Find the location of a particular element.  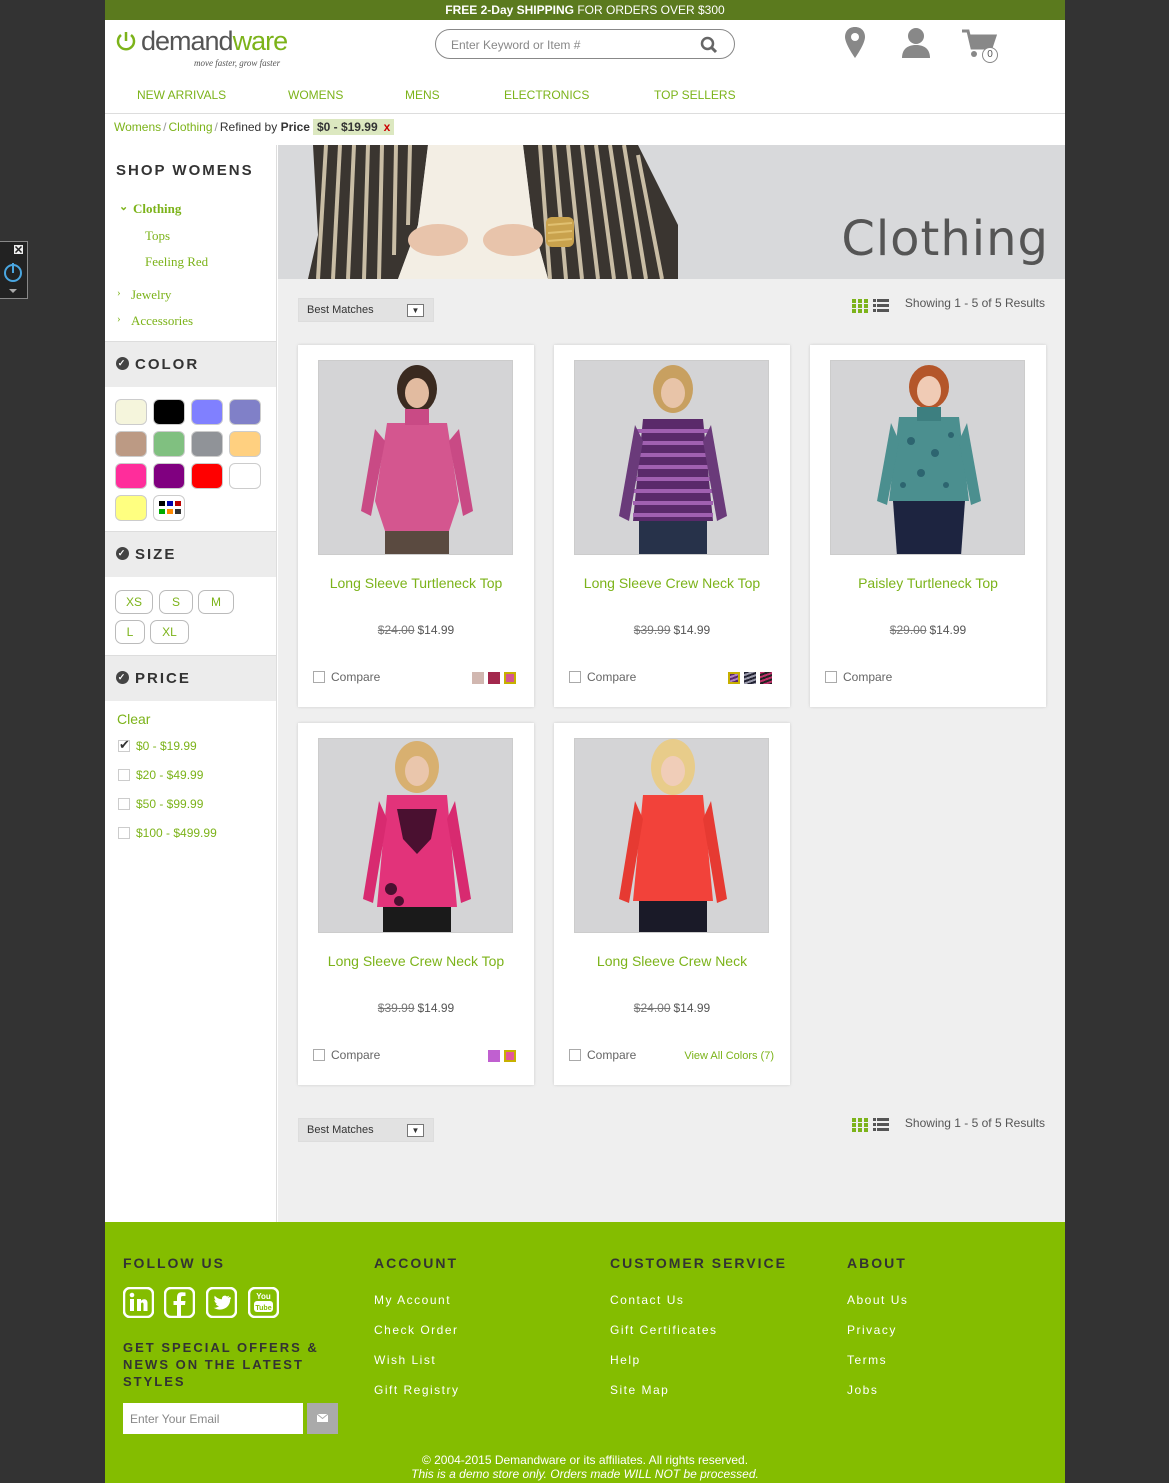

nav-new-arrivals: NEW ARRIVALS is located at coordinates (181, 95).